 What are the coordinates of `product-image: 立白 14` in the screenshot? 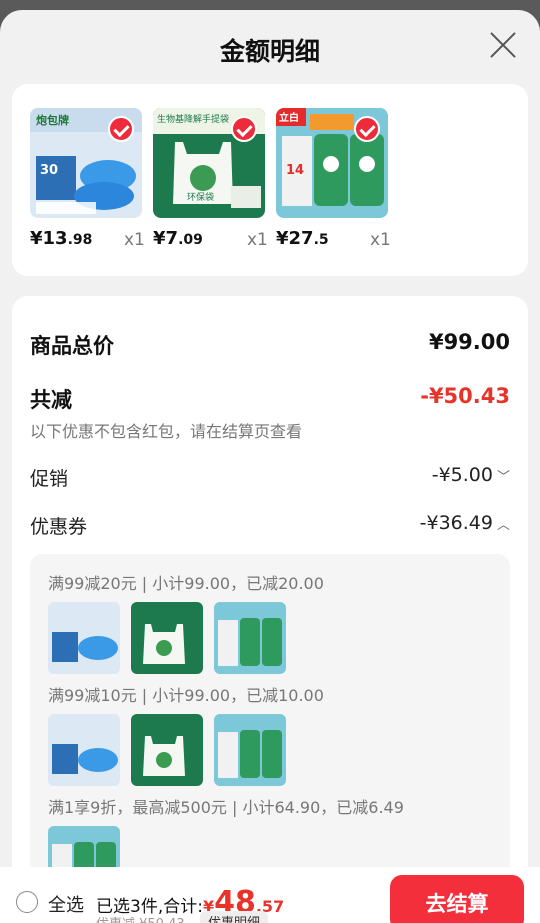 It's located at (332, 163).